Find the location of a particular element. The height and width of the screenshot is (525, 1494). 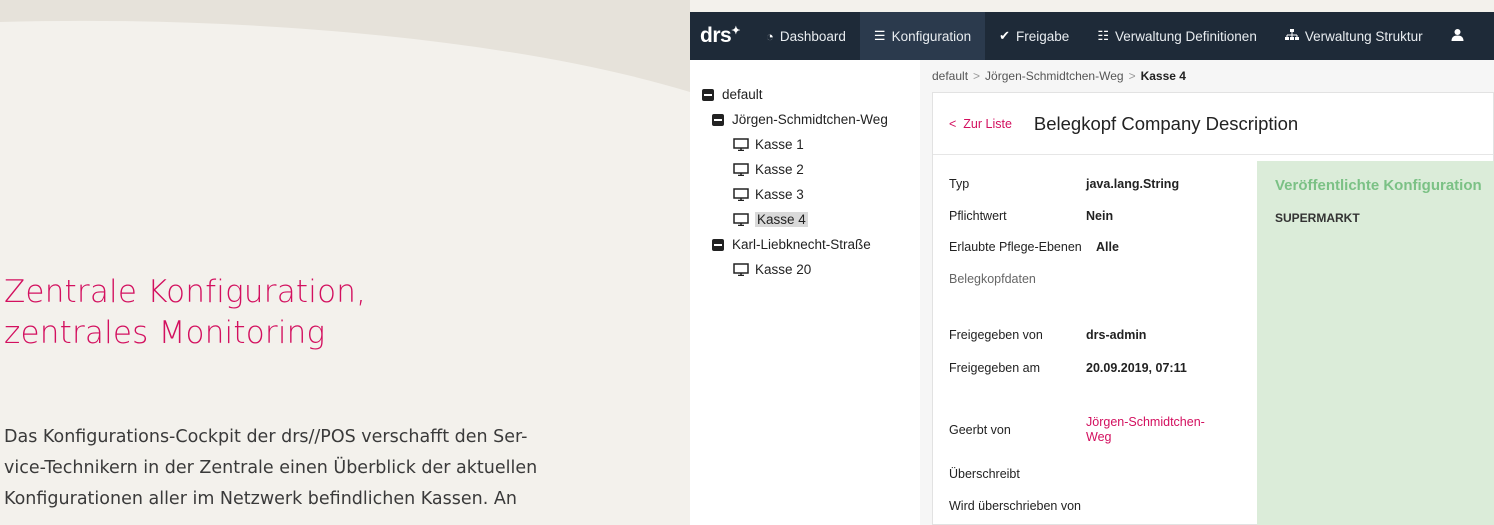

nav-dashboard: ◔ Dashboard is located at coordinates (806, 36).